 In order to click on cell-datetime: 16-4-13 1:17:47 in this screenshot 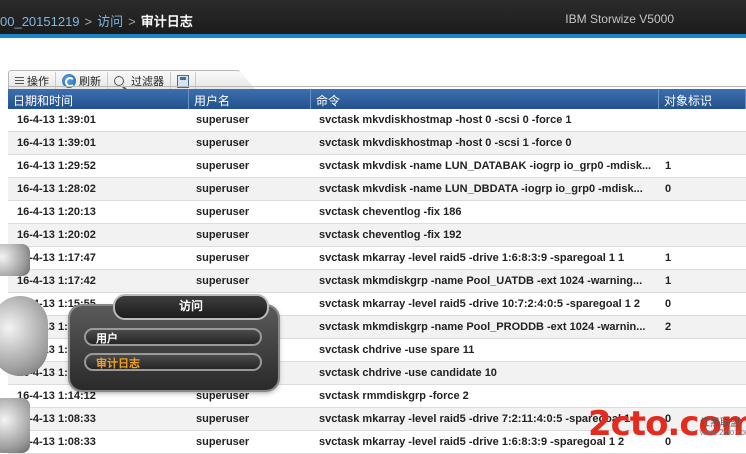, I will do `click(56, 258)`.